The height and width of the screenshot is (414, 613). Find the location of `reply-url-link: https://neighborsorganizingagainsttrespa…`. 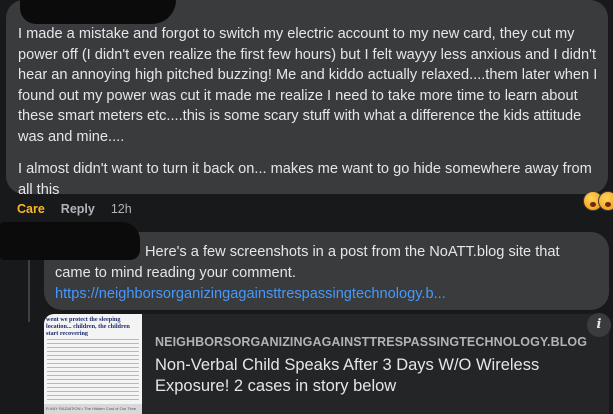

reply-url-link: https://neighborsorganizingagainsttrespa… is located at coordinates (250, 294).